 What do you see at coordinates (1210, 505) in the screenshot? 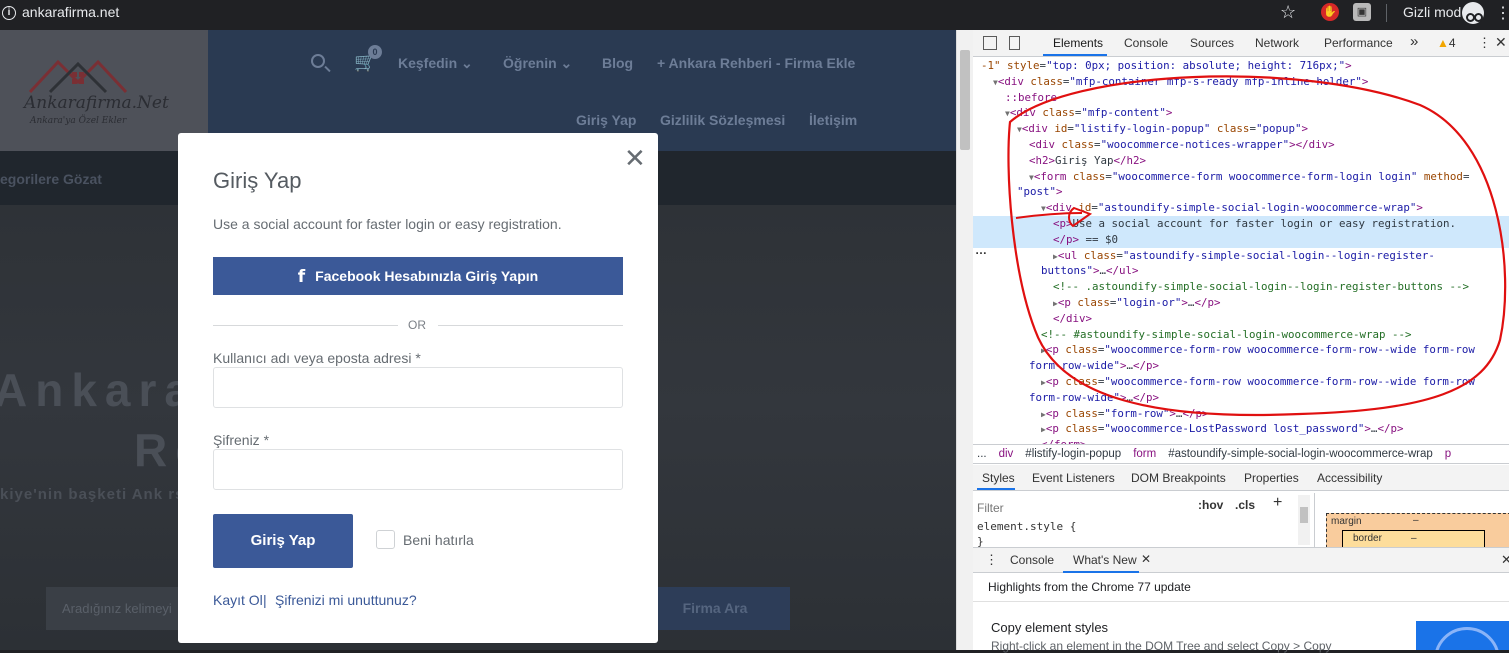
I see `hover-state-toggle: :hov` at bounding box center [1210, 505].